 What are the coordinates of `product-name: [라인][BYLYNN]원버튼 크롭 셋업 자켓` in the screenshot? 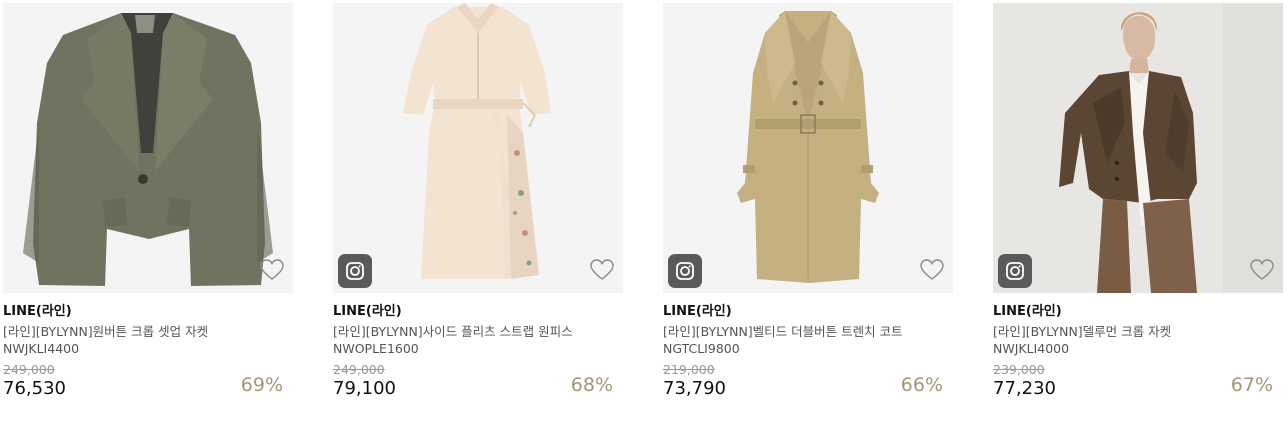 It's located at (148, 331).